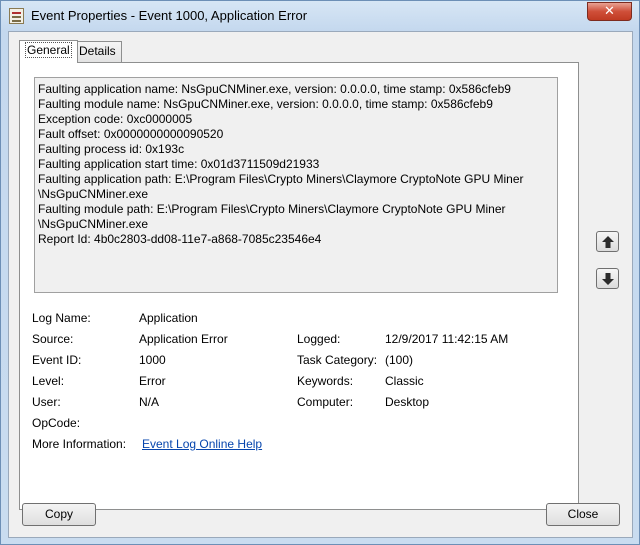 The width and height of the screenshot is (640, 545). What do you see at coordinates (57, 360) in the screenshot?
I see `event-id-label: Event ID:` at bounding box center [57, 360].